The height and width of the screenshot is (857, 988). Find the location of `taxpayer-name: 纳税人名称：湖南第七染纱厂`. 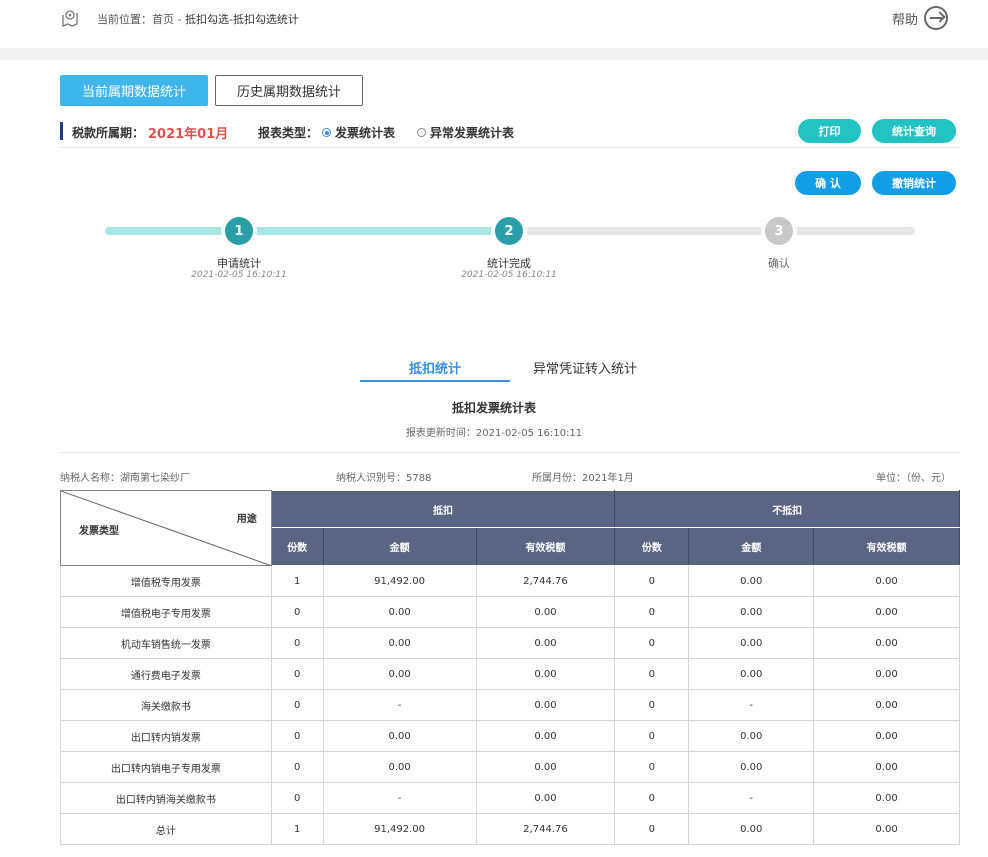

taxpayer-name: 纳税人名称：湖南第七染纱厂 is located at coordinates (125, 478).